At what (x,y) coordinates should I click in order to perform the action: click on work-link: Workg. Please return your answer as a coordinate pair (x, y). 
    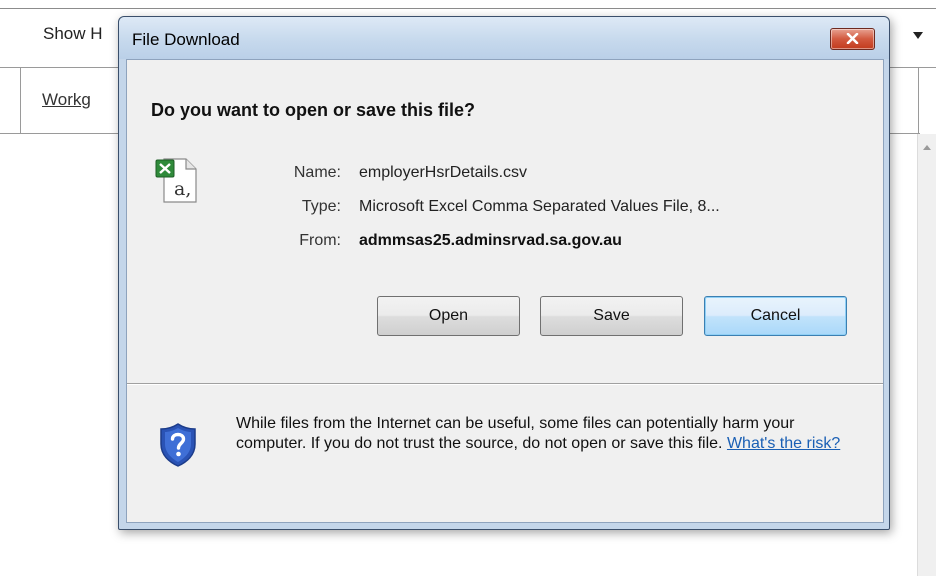
    Looking at the image, I should click on (66, 100).